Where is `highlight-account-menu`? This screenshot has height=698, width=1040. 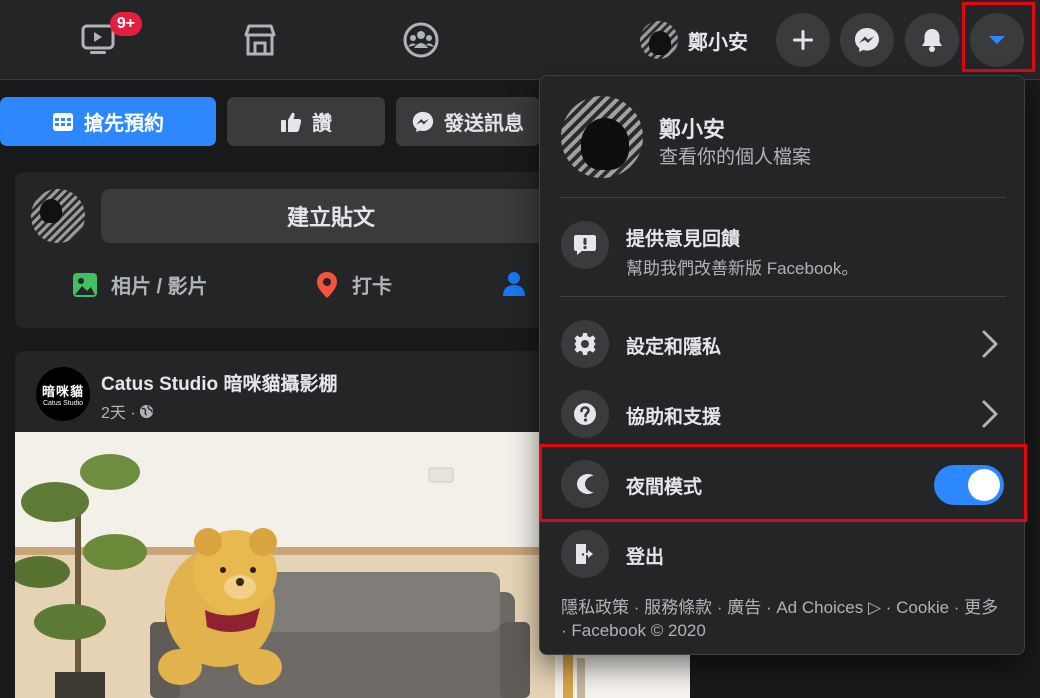 highlight-account-menu is located at coordinates (998, 37).